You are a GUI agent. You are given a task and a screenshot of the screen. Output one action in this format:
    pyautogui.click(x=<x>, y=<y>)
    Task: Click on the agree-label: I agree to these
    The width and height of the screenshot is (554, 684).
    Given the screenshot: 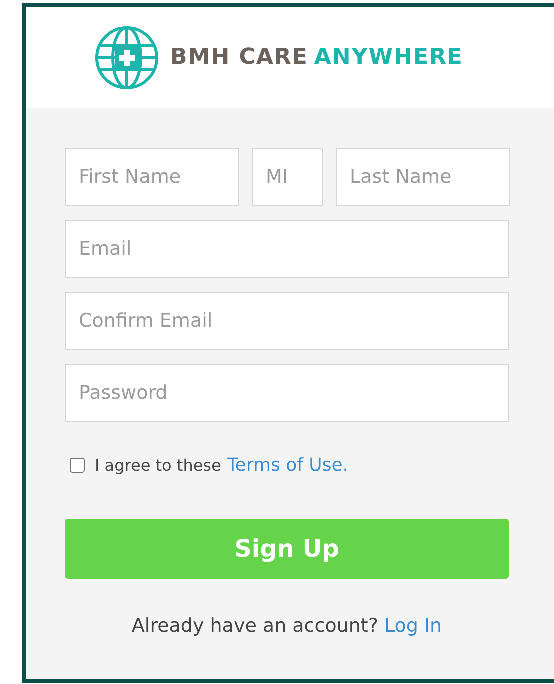 What is the action you would take?
    pyautogui.click(x=158, y=465)
    